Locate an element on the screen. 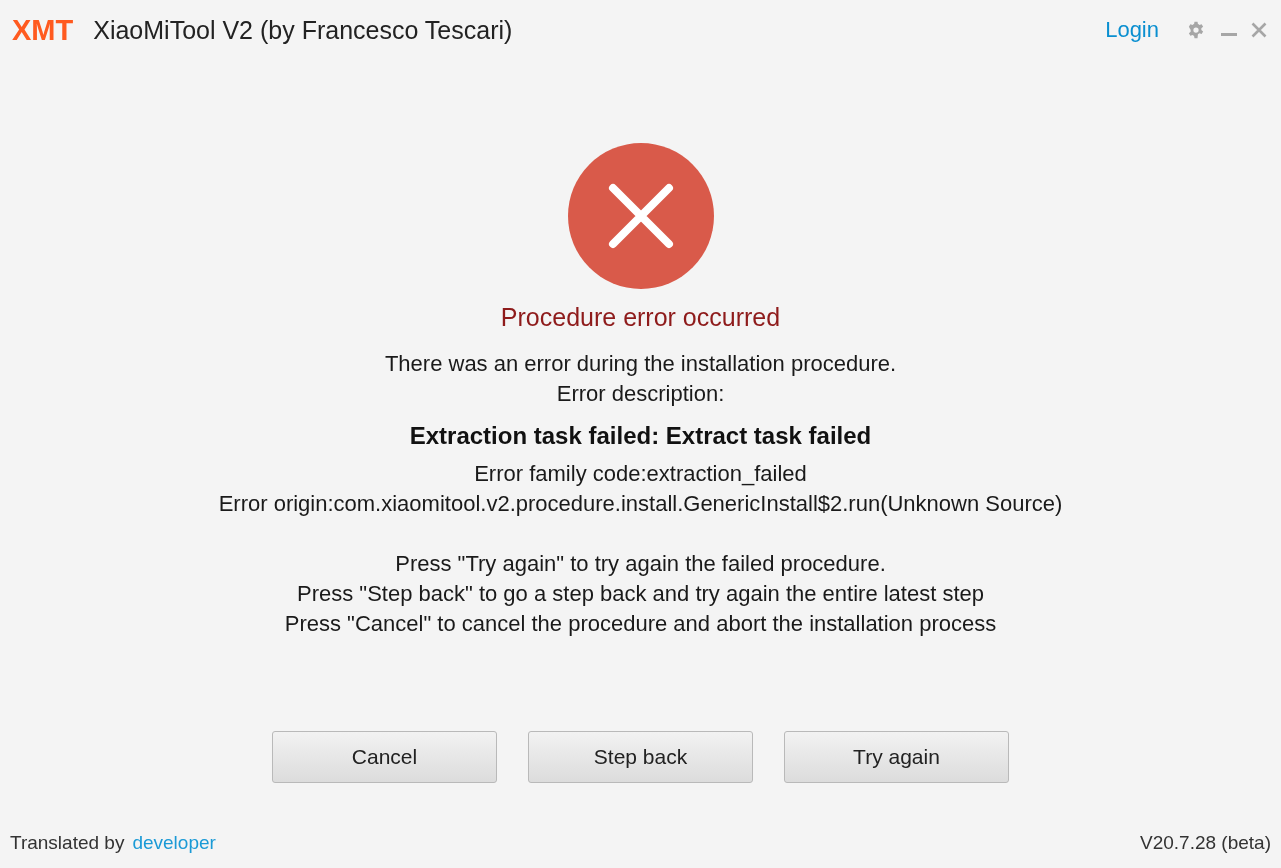  instruction-line: Press "Cancel" to cancel the procedure and abort the installation process is located at coordinates (640, 624).